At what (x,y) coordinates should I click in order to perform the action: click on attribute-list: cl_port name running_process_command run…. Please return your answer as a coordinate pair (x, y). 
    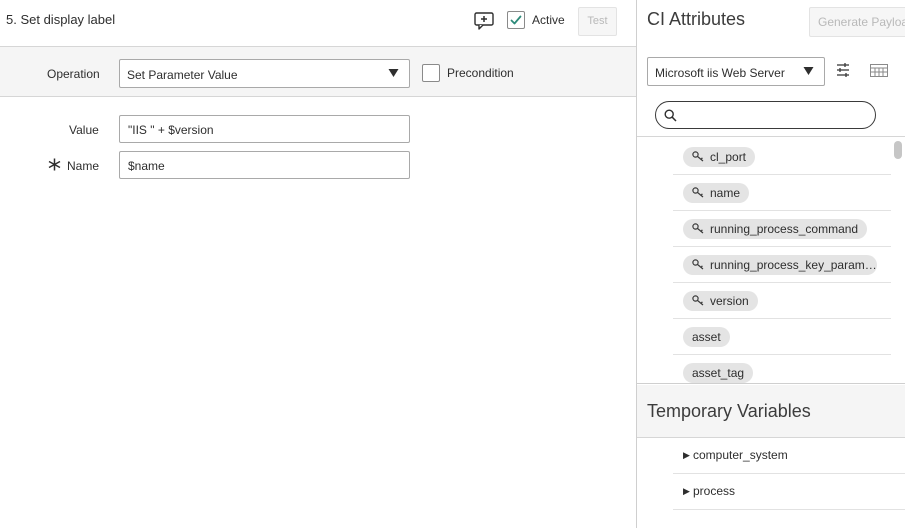
    Looking at the image, I should click on (771, 261).